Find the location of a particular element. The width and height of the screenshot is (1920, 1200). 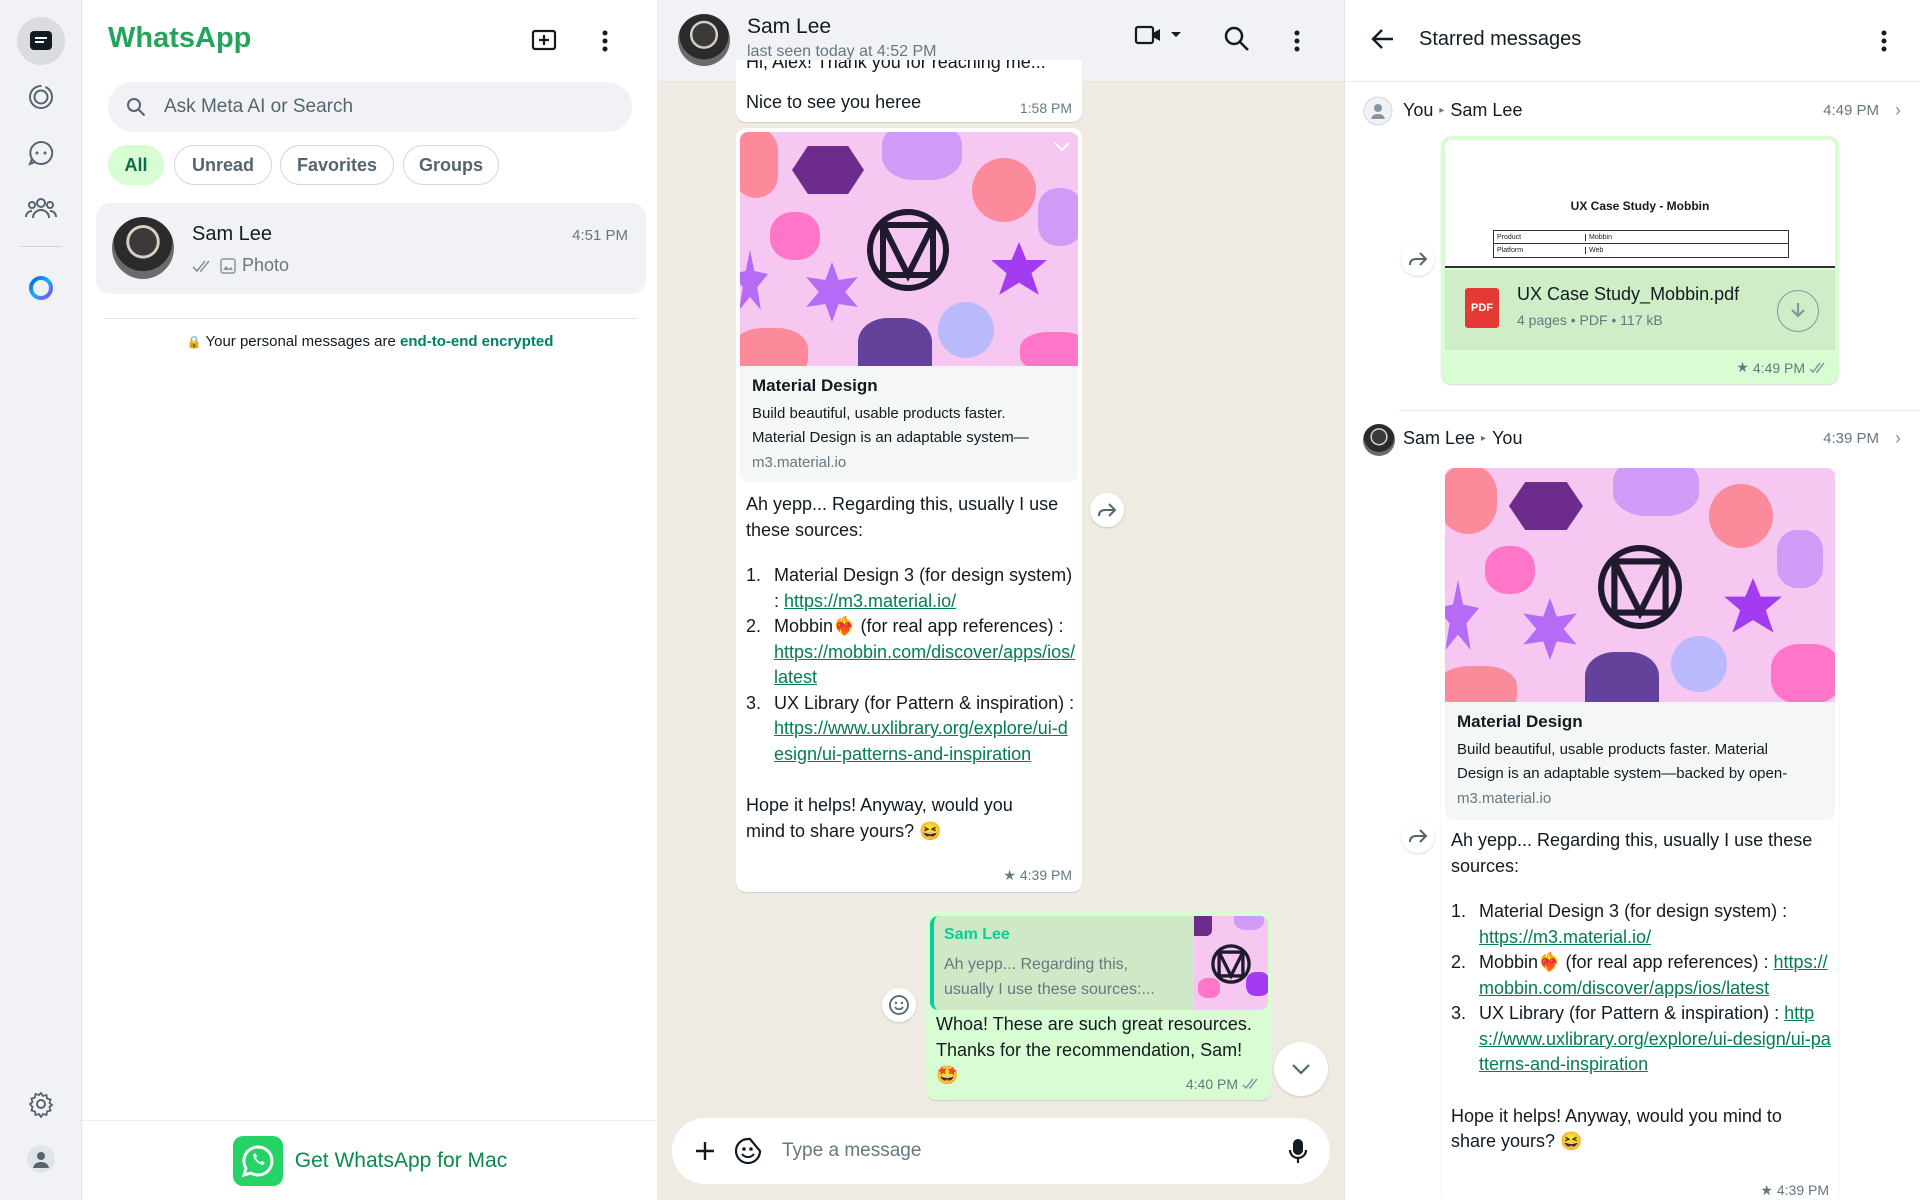

encryption-link: end-to-end encrypted is located at coordinates (476, 341).